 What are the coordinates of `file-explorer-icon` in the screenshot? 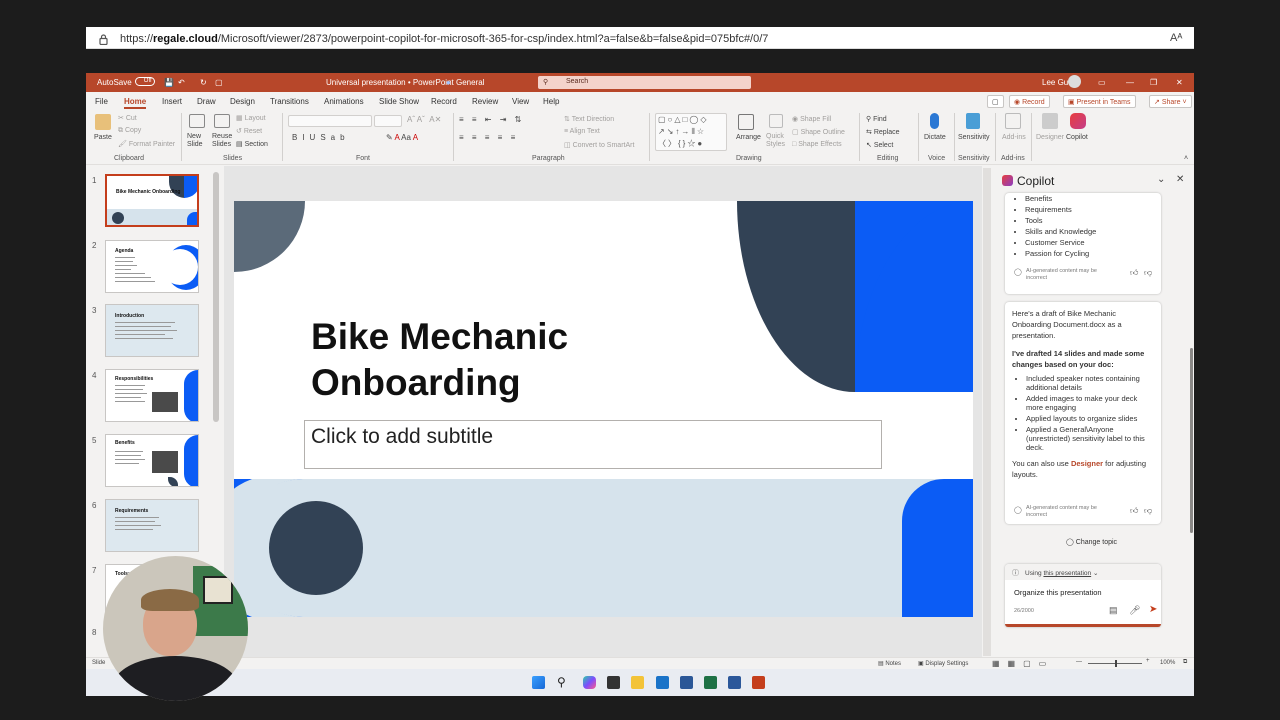 It's located at (637, 682).